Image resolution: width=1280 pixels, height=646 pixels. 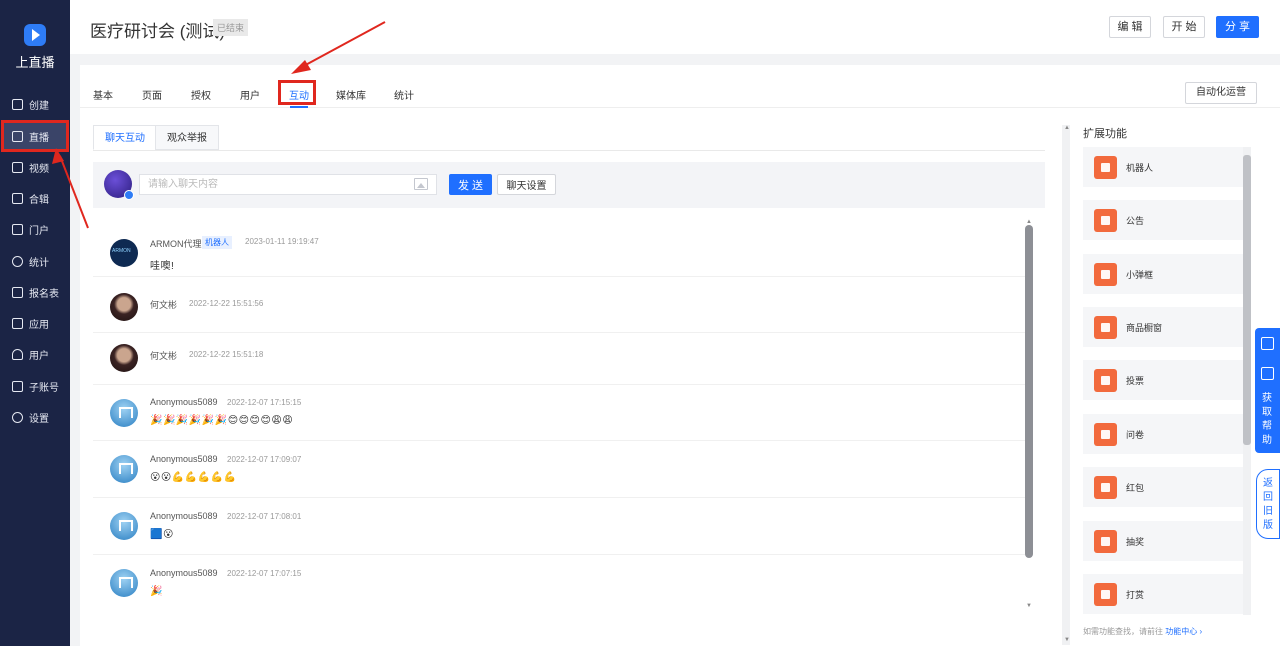 I want to click on message-scrollbar: ▲ ▼, so click(x=1029, y=414).